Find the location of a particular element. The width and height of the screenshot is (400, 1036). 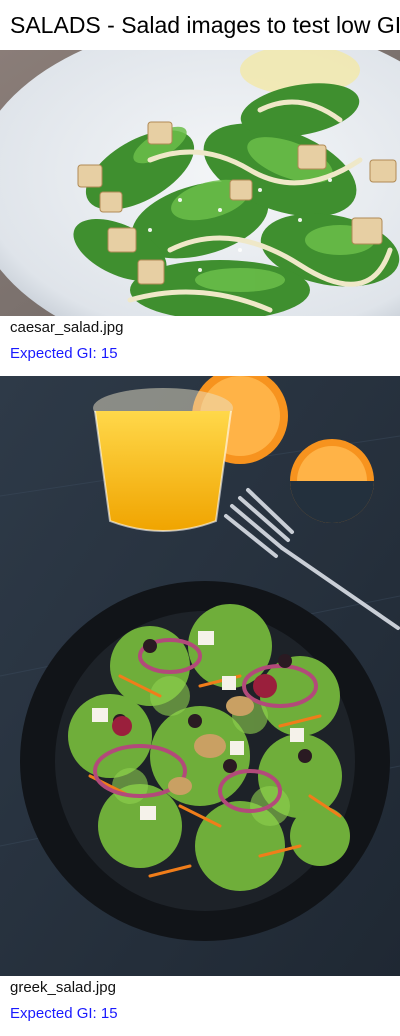

page-title: SALADS - Salad images to test low GI is located at coordinates (205, 25).